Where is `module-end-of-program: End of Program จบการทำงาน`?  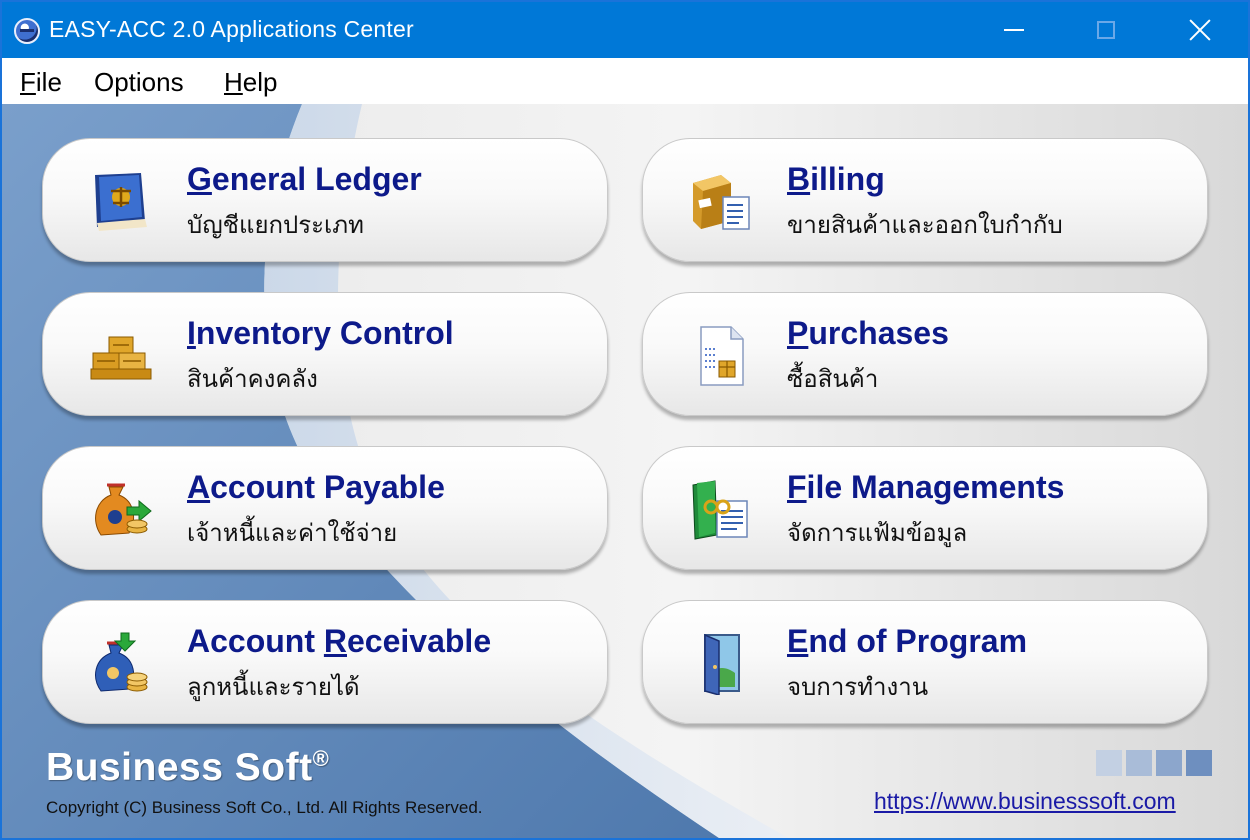
module-end-of-program: End of Program จบการทำงาน is located at coordinates (925, 662).